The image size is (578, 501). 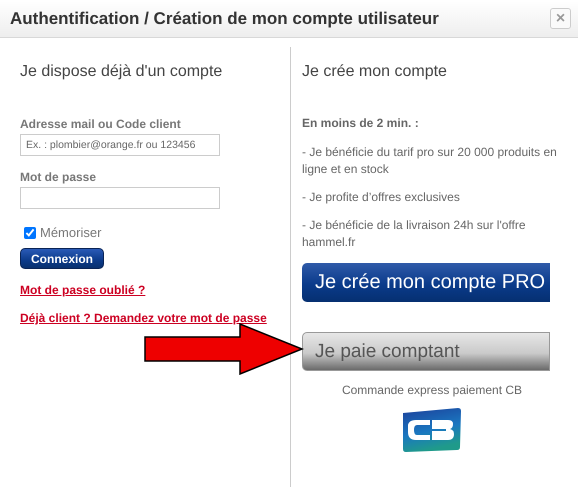 I want to click on benefit-text: - Je bénéficie de la livraison 24h sur l'offre hammel.fr, so click(x=414, y=234).